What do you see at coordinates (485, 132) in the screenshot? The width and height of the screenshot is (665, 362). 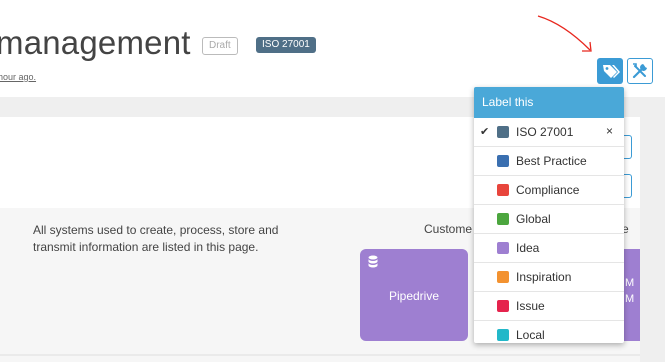 I see `checkmark-icon: ✔` at bounding box center [485, 132].